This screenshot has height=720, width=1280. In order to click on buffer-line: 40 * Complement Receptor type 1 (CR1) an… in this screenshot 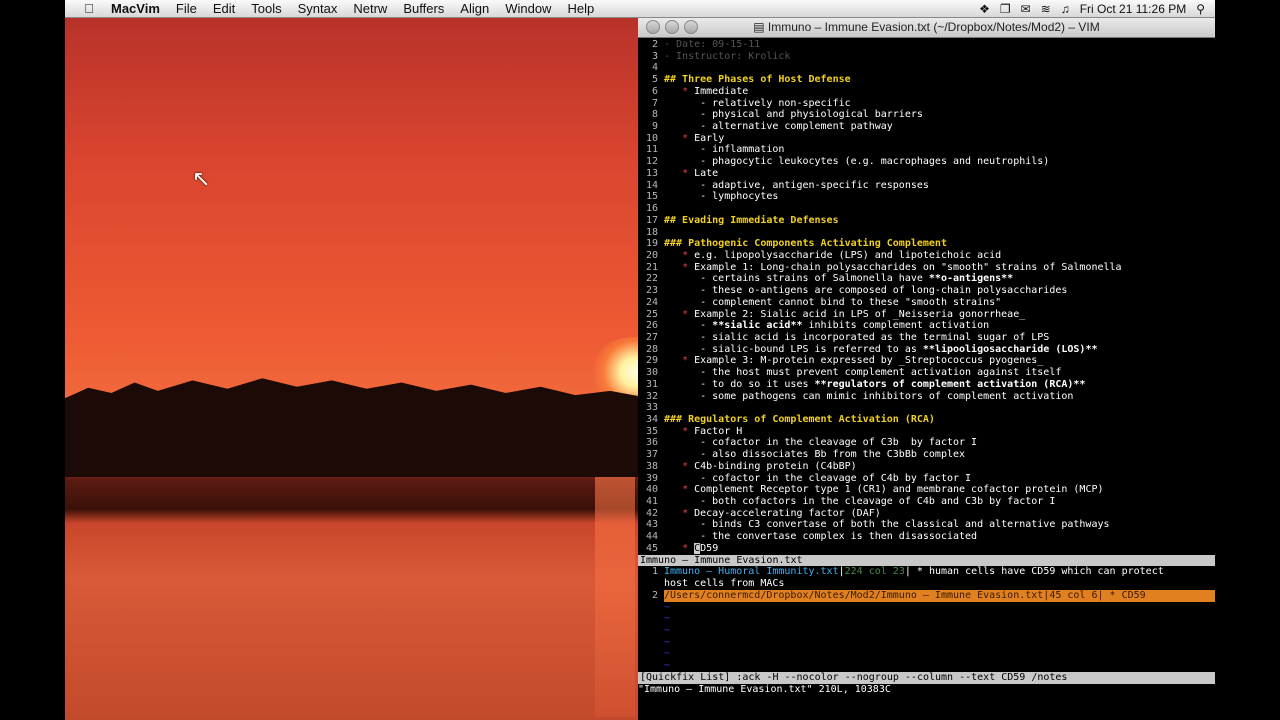, I will do `click(926, 490)`.